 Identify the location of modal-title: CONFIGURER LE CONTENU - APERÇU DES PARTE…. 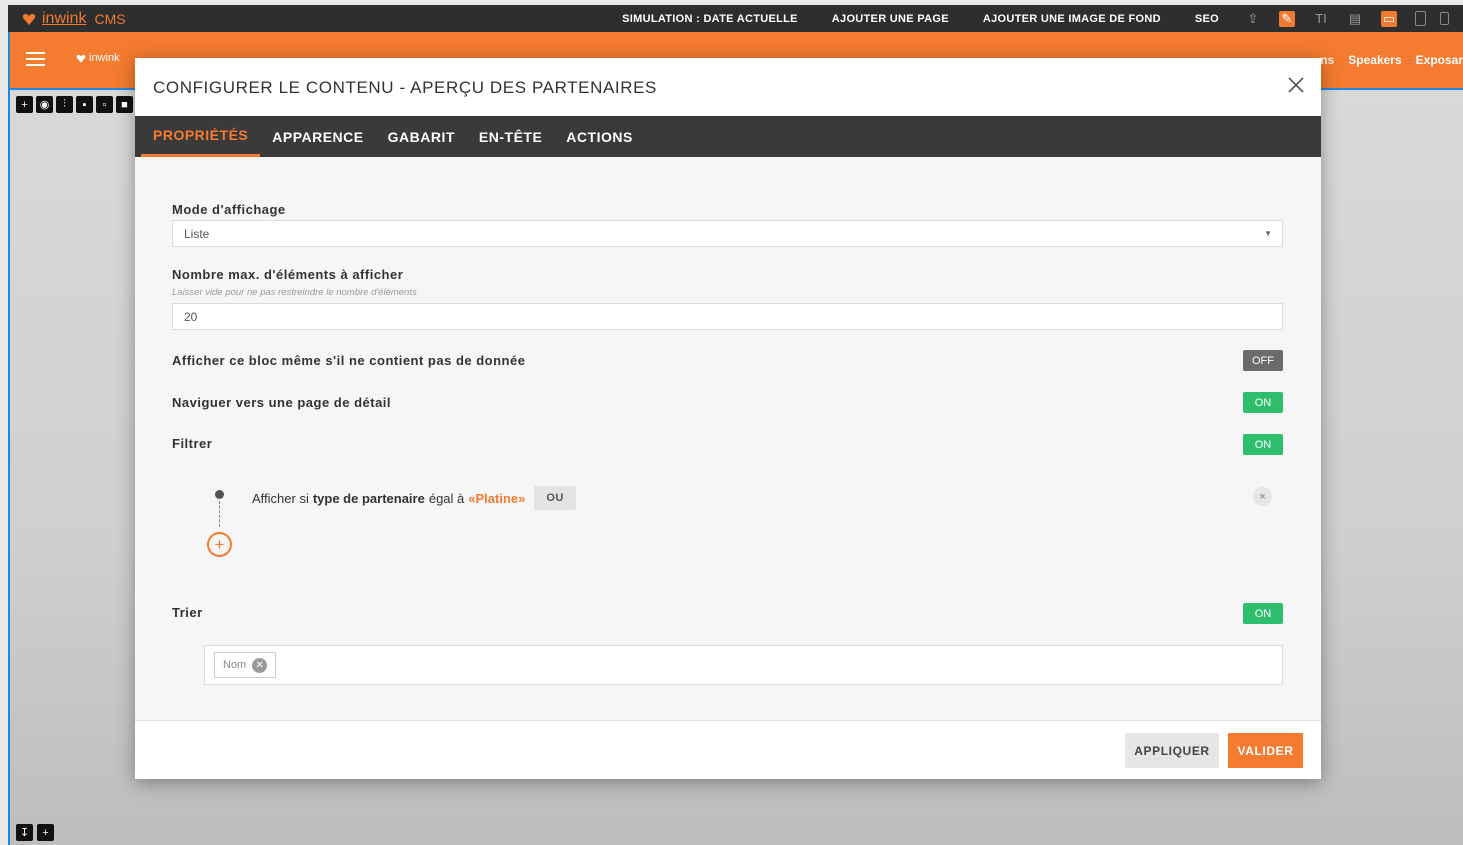
(405, 87).